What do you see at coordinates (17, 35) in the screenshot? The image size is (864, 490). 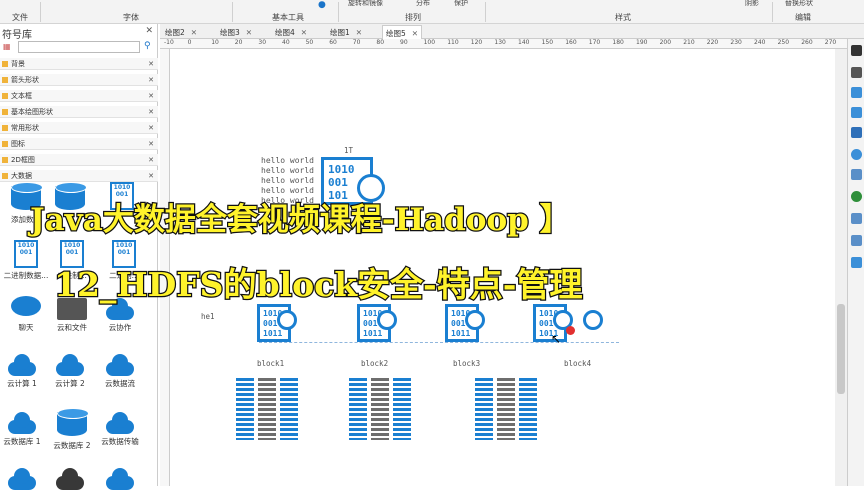 I see `panel-title: 符号库` at bounding box center [17, 35].